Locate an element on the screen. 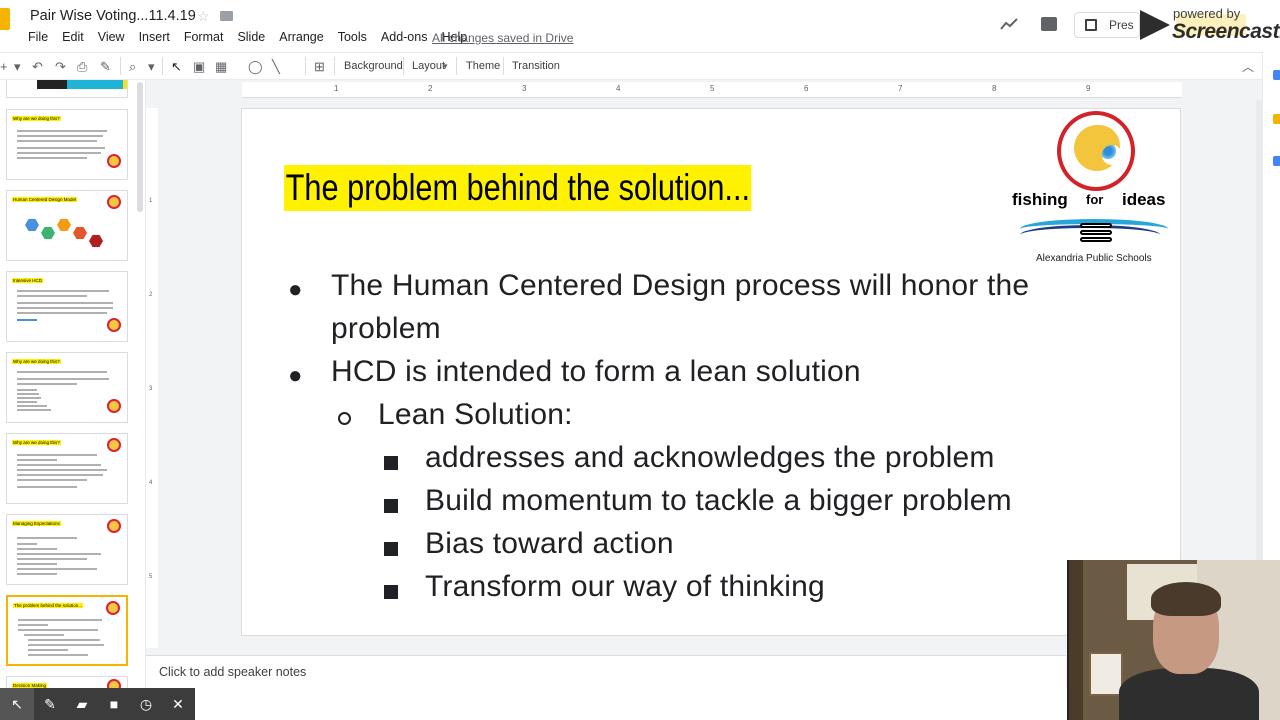 Image resolution: width=1280 pixels, height=720 pixels. menu-view: View is located at coordinates (114, 37).